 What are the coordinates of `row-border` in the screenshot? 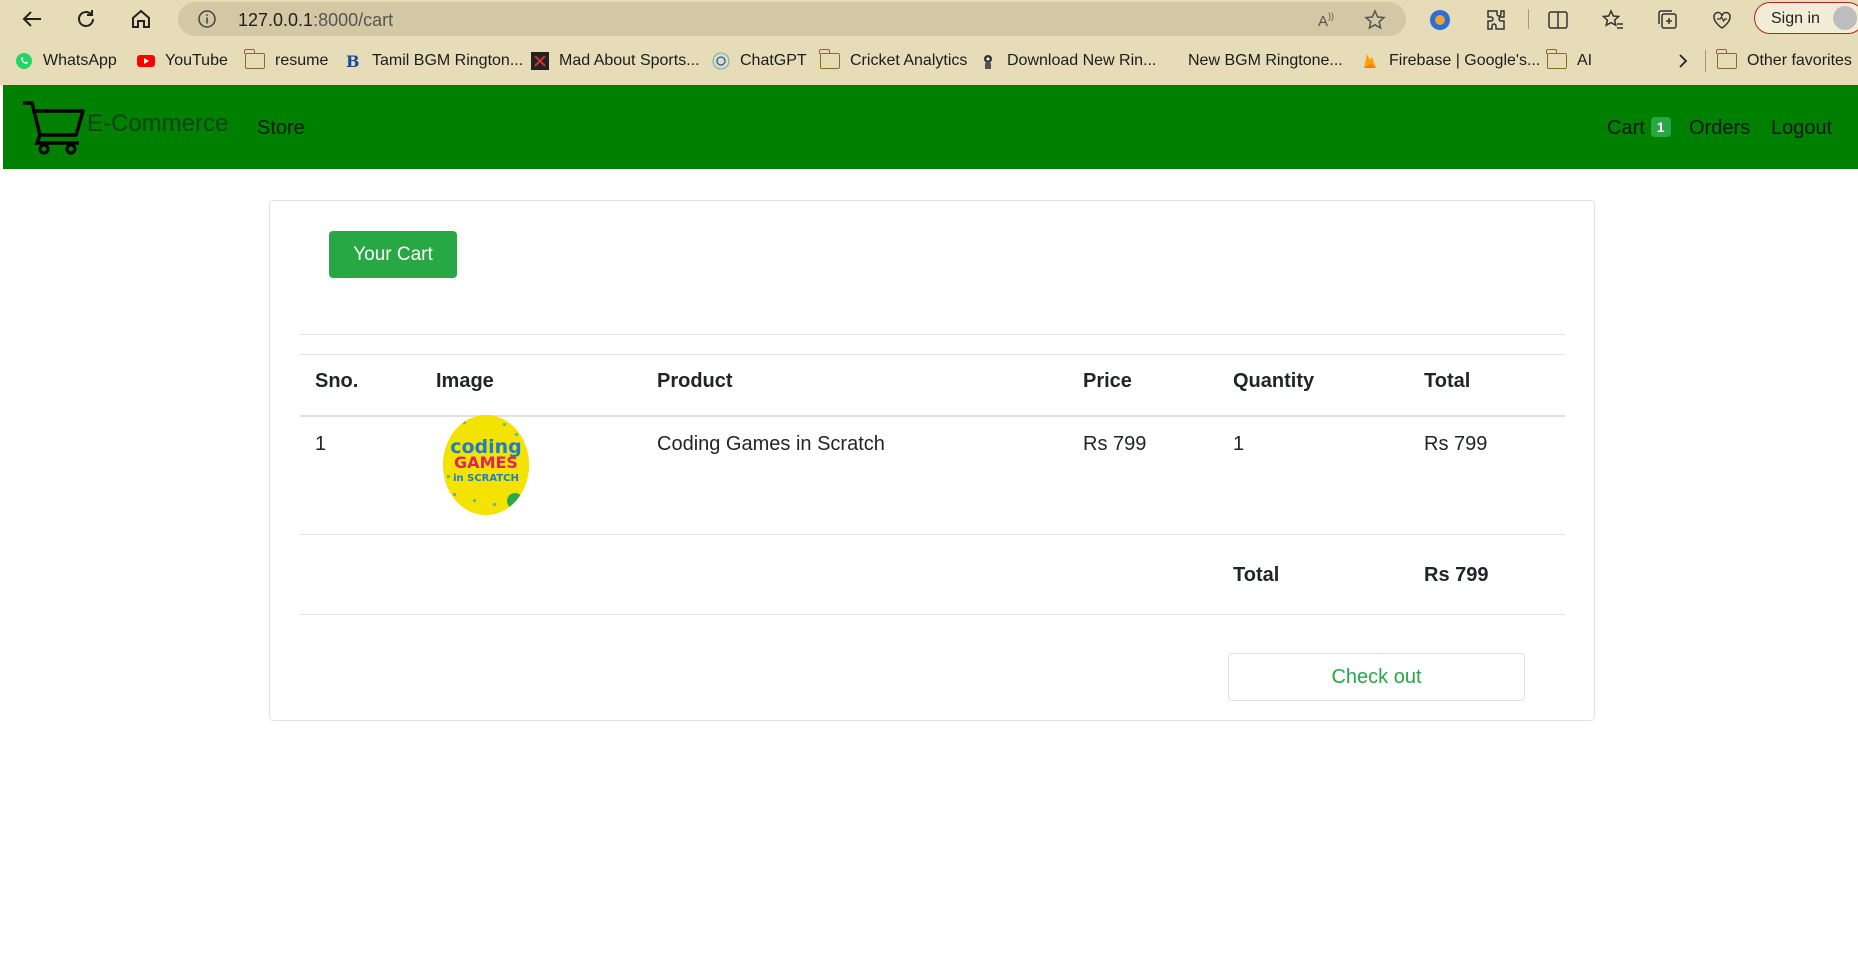 It's located at (932, 534).